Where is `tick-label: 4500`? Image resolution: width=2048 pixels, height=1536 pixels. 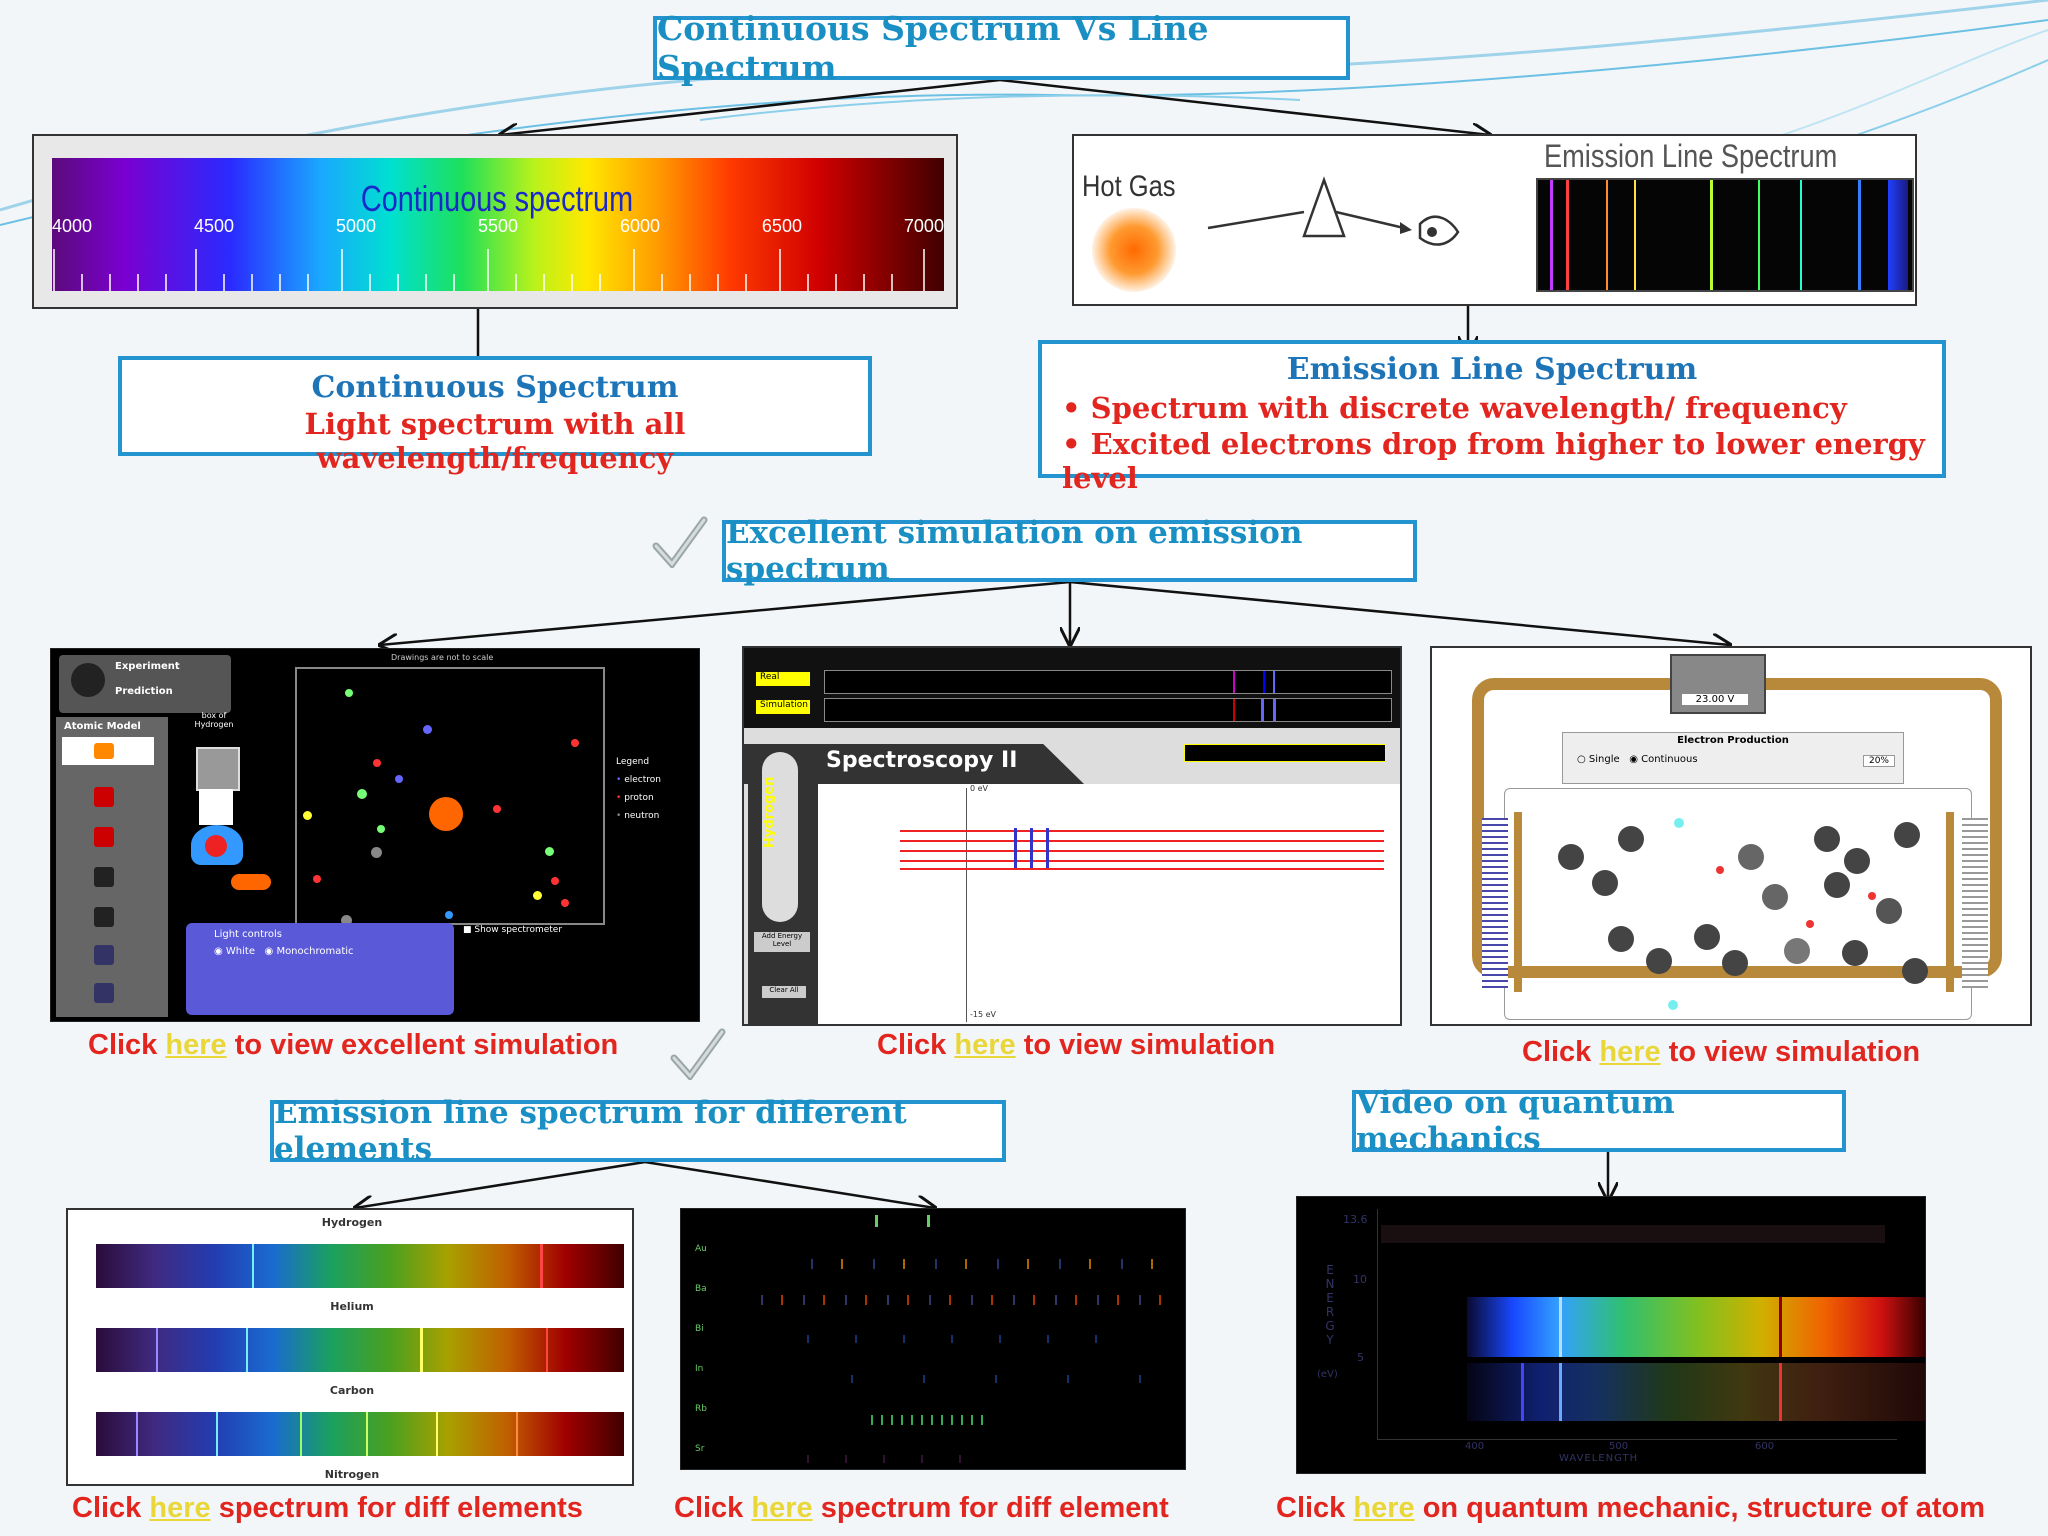 tick-label: 4500 is located at coordinates (214, 226).